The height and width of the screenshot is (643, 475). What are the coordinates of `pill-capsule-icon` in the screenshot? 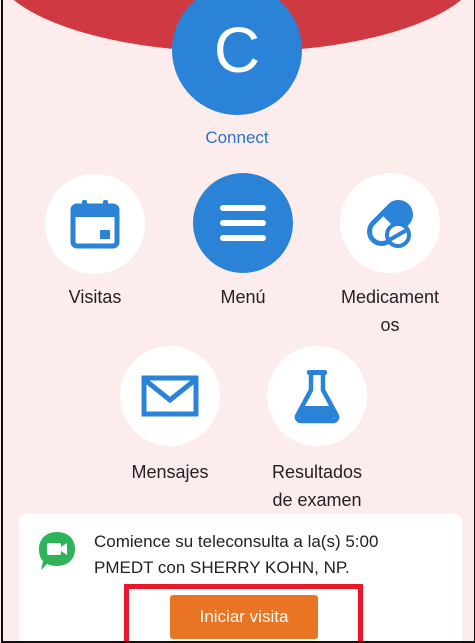 It's located at (390, 224).